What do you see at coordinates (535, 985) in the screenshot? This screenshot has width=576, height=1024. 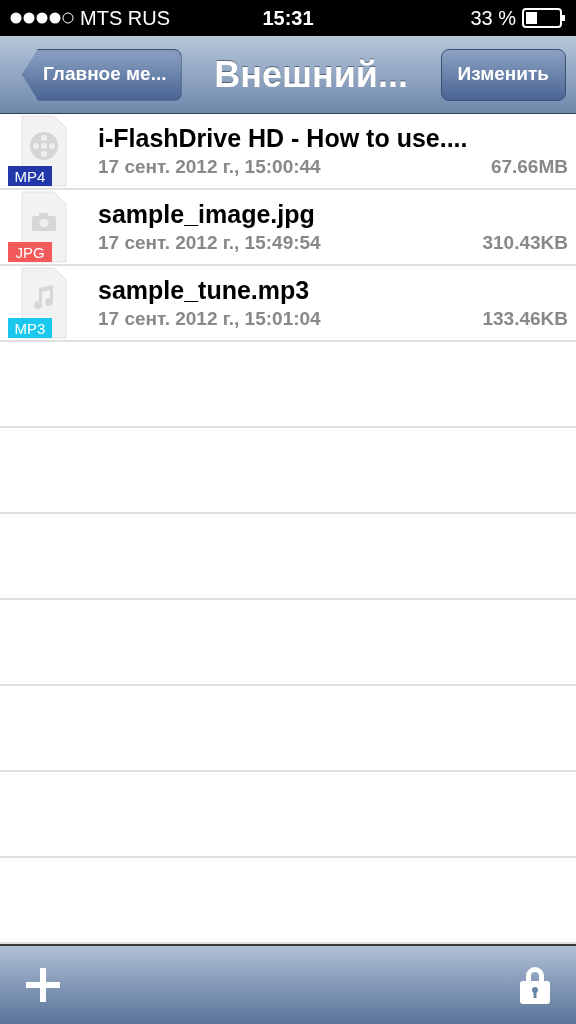 I see `lock-icon` at bounding box center [535, 985].